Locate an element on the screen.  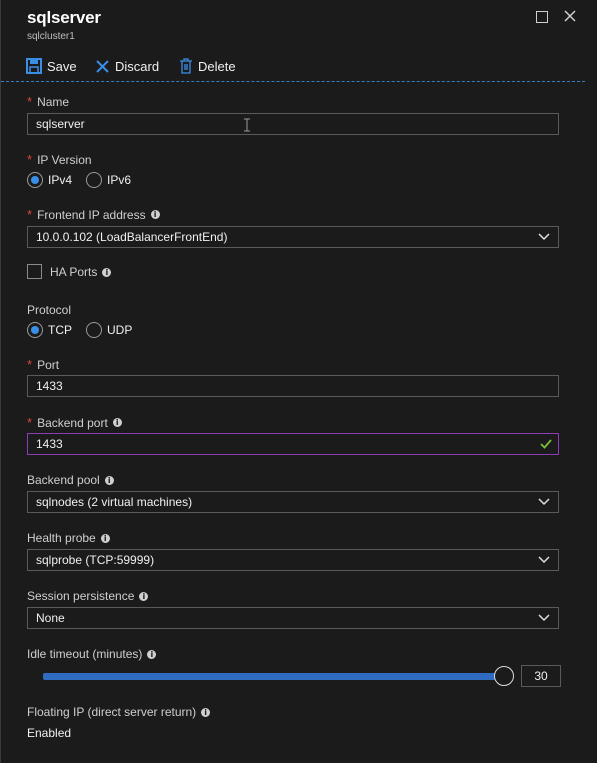
close-icon is located at coordinates (570, 16).